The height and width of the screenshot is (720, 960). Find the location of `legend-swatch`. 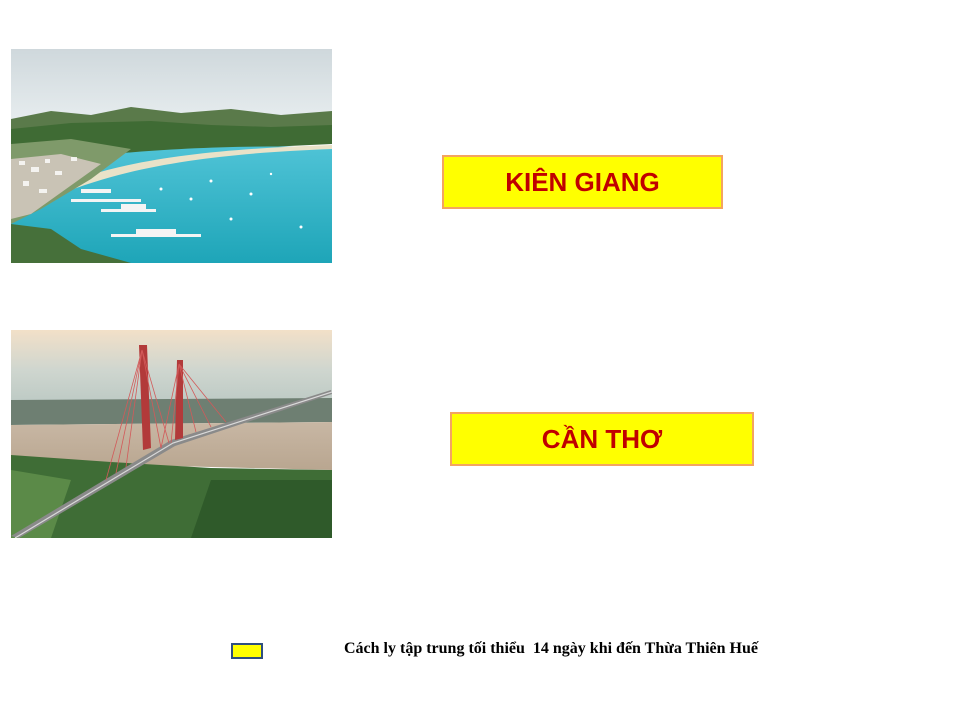

legend-swatch is located at coordinates (247, 651).